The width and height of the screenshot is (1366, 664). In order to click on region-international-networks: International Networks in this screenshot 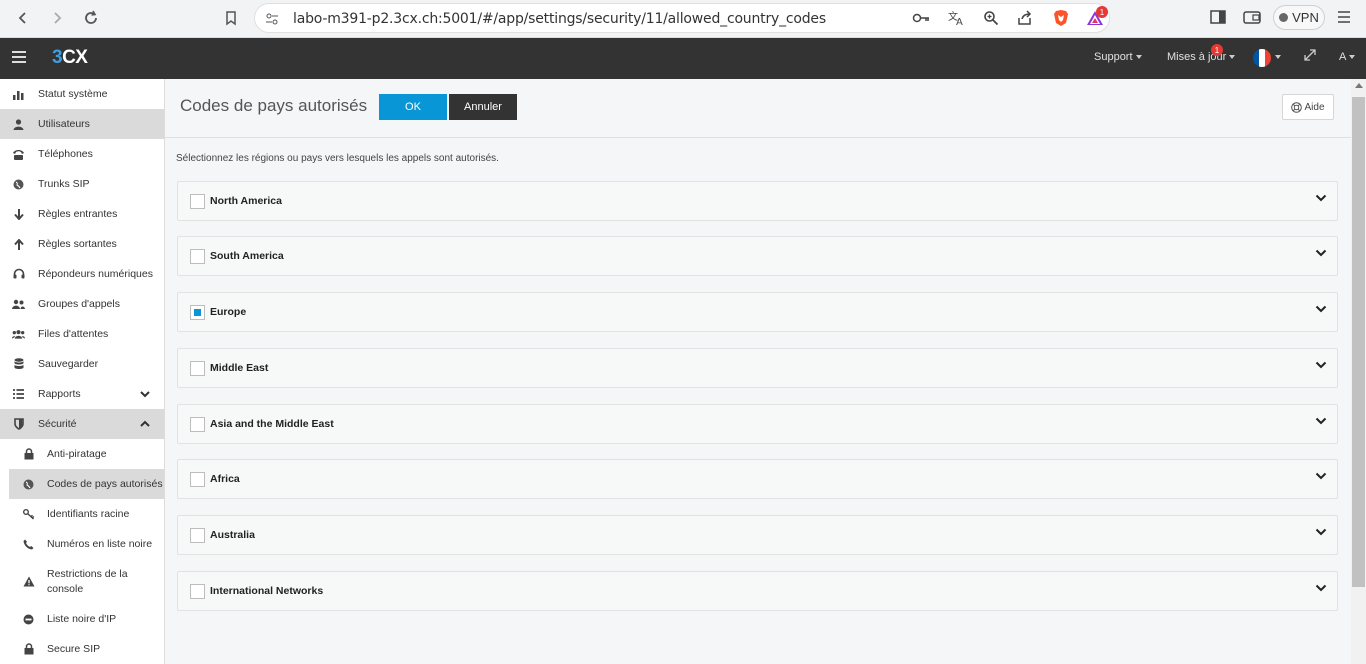, I will do `click(757, 591)`.